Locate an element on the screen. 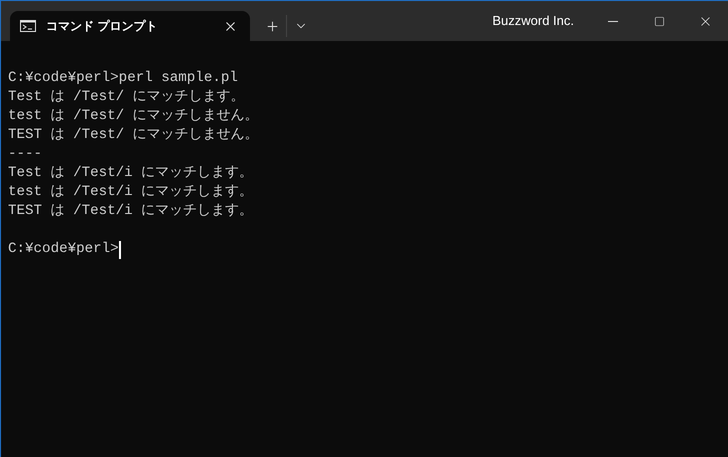  maximize-icon is located at coordinates (659, 21).